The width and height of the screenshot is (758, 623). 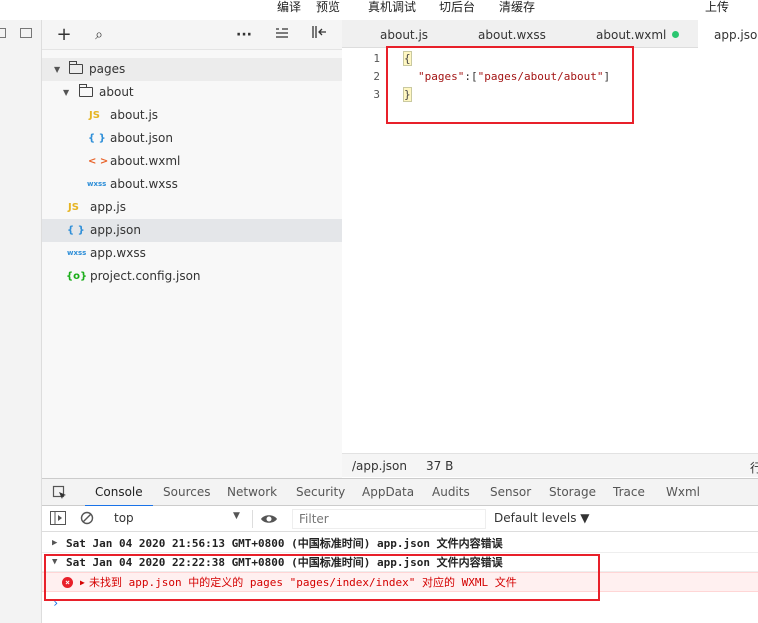 I want to click on error-icon: ×, so click(x=67, y=582).